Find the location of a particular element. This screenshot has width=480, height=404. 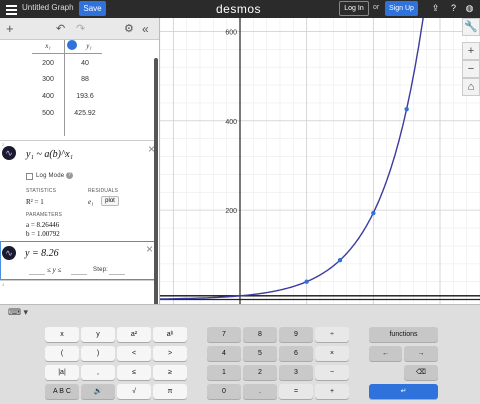

home-icon: ⌂ is located at coordinates (471, 87).